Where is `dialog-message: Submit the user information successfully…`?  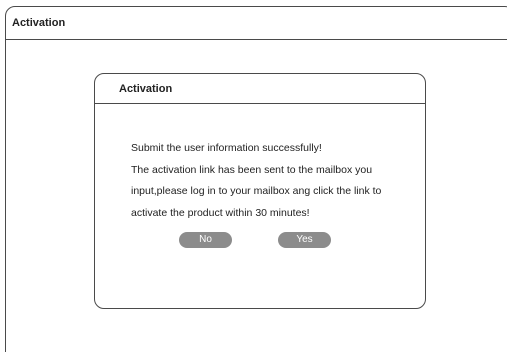 dialog-message: Submit the user information successfully… is located at coordinates (277, 181).